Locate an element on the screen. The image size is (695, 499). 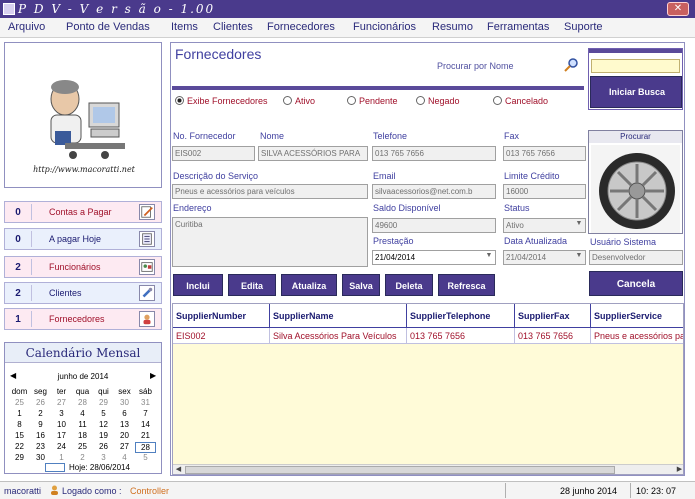
column-header: SupplierService is located at coordinates (637, 316).